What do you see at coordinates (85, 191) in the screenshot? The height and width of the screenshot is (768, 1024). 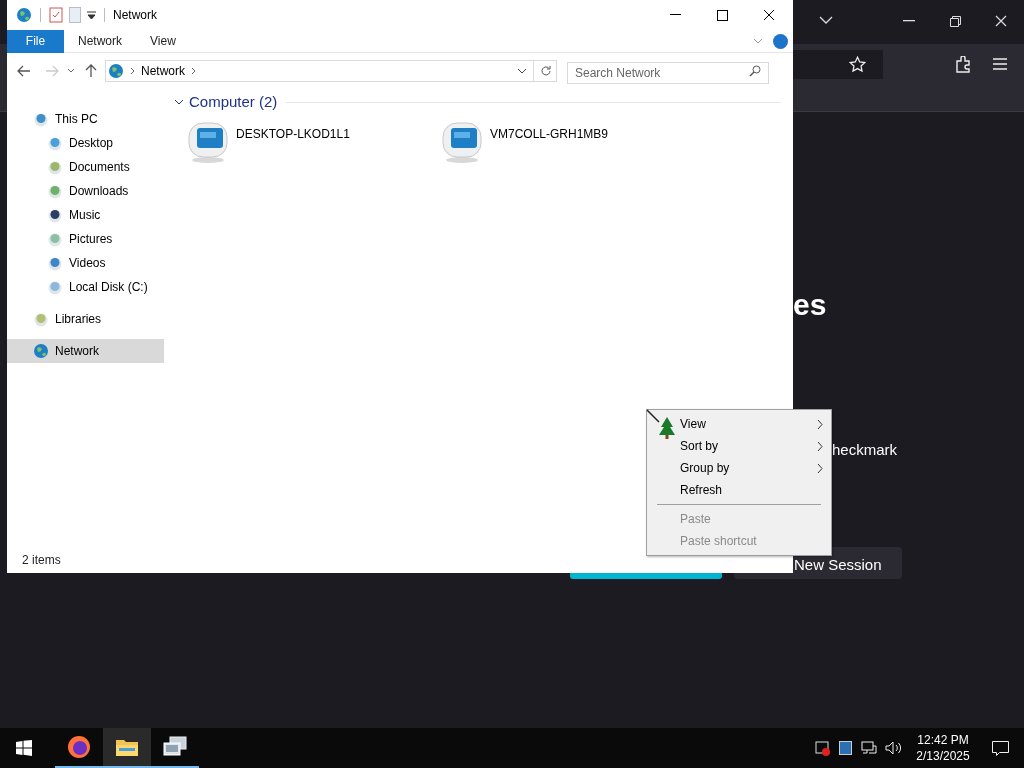 I see `sidebar-item: Downloads` at bounding box center [85, 191].